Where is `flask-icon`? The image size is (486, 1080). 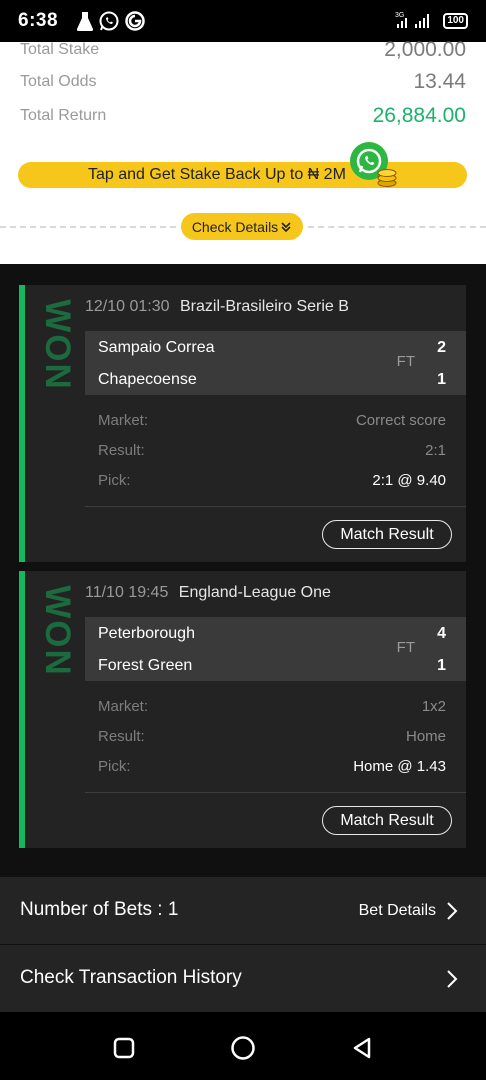
flask-icon is located at coordinates (85, 21).